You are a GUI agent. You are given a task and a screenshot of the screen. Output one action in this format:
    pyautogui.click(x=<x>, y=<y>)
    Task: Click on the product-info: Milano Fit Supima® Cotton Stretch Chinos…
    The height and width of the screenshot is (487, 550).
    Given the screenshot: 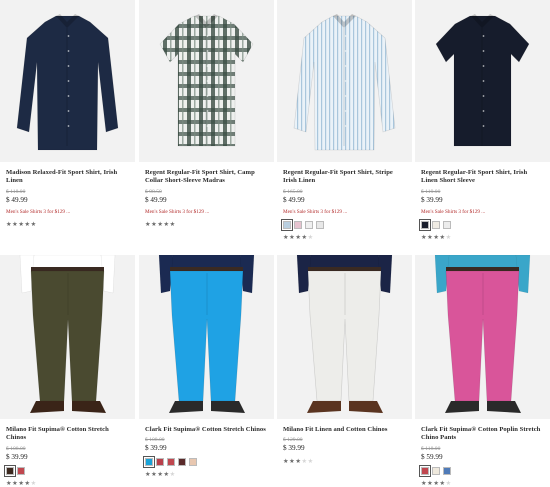 What is the action you would take?
    pyautogui.click(x=67, y=453)
    